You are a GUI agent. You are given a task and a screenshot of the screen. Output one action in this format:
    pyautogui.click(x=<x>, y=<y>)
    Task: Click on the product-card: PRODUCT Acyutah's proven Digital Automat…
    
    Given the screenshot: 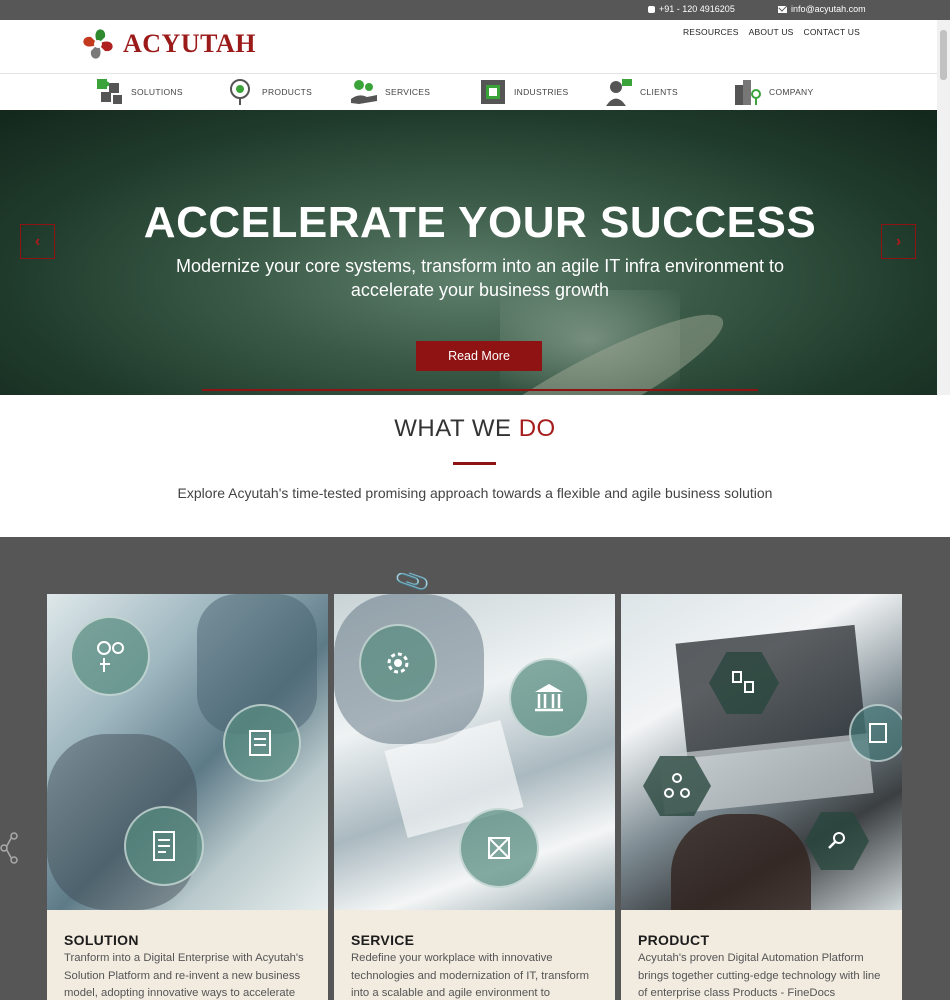 What is the action you would take?
    pyautogui.click(x=761, y=797)
    